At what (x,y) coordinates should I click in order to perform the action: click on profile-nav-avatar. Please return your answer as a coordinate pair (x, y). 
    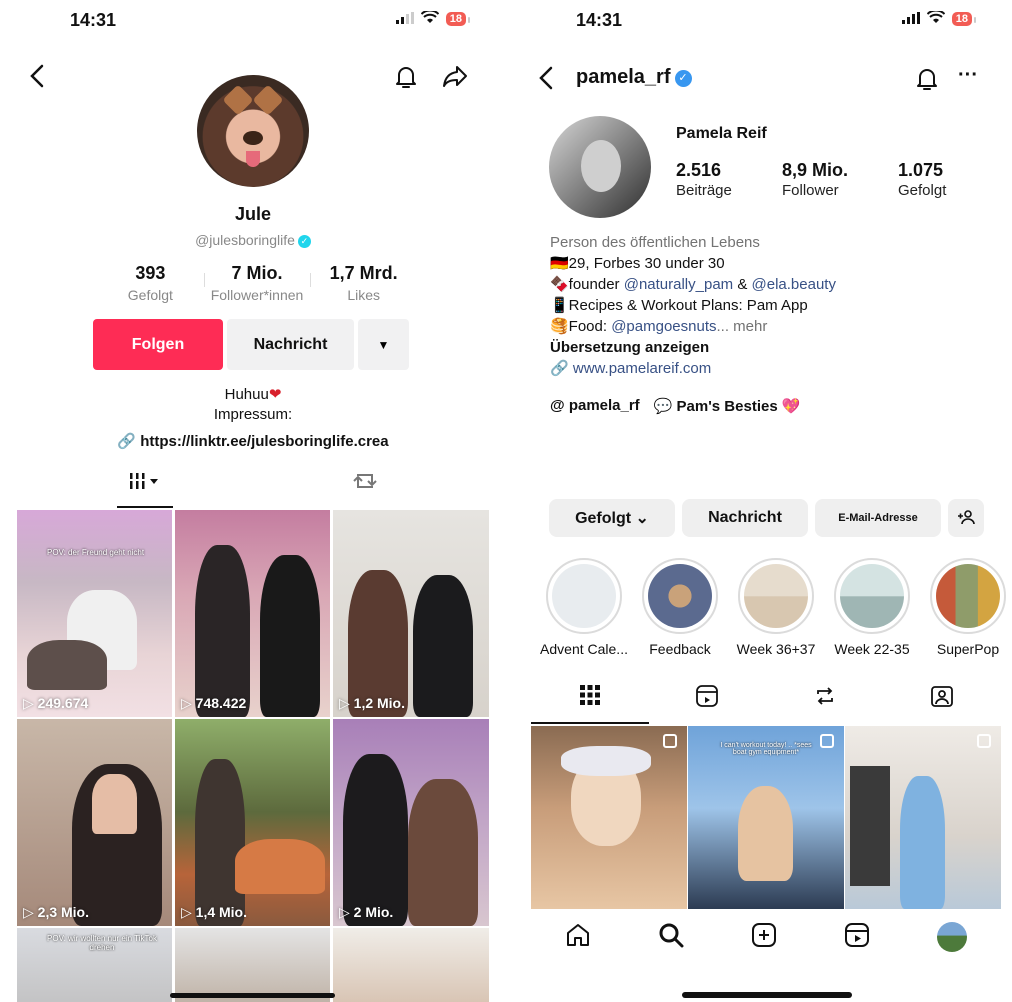
    Looking at the image, I should click on (952, 937).